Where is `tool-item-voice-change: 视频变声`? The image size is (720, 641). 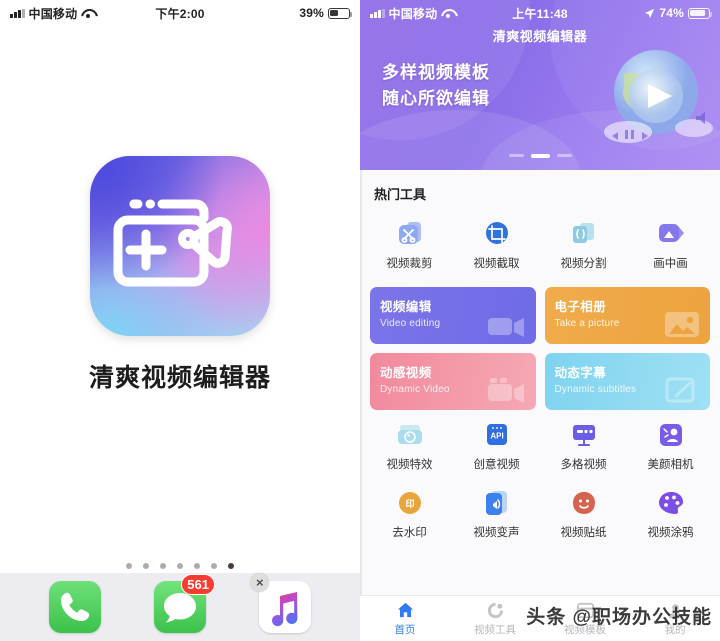
tool-item-voice-change: 视频变声 is located at coordinates (496, 516).